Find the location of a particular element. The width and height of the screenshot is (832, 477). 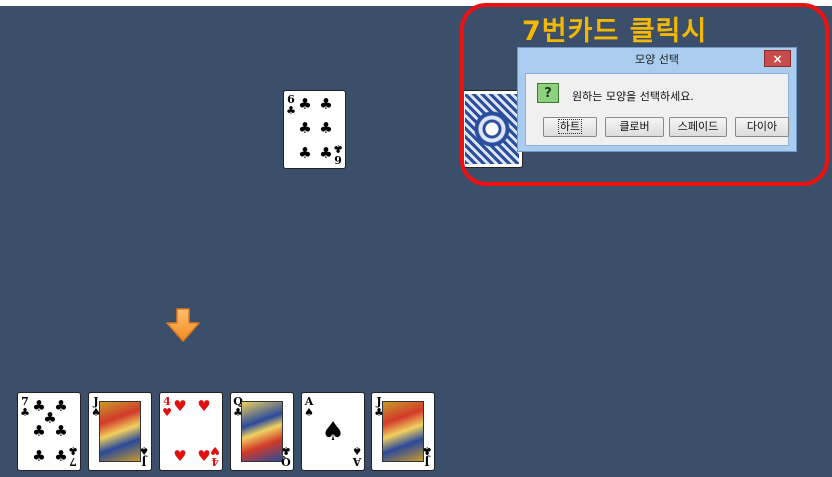

dialog-title: 모양 선택 is located at coordinates (657, 59).